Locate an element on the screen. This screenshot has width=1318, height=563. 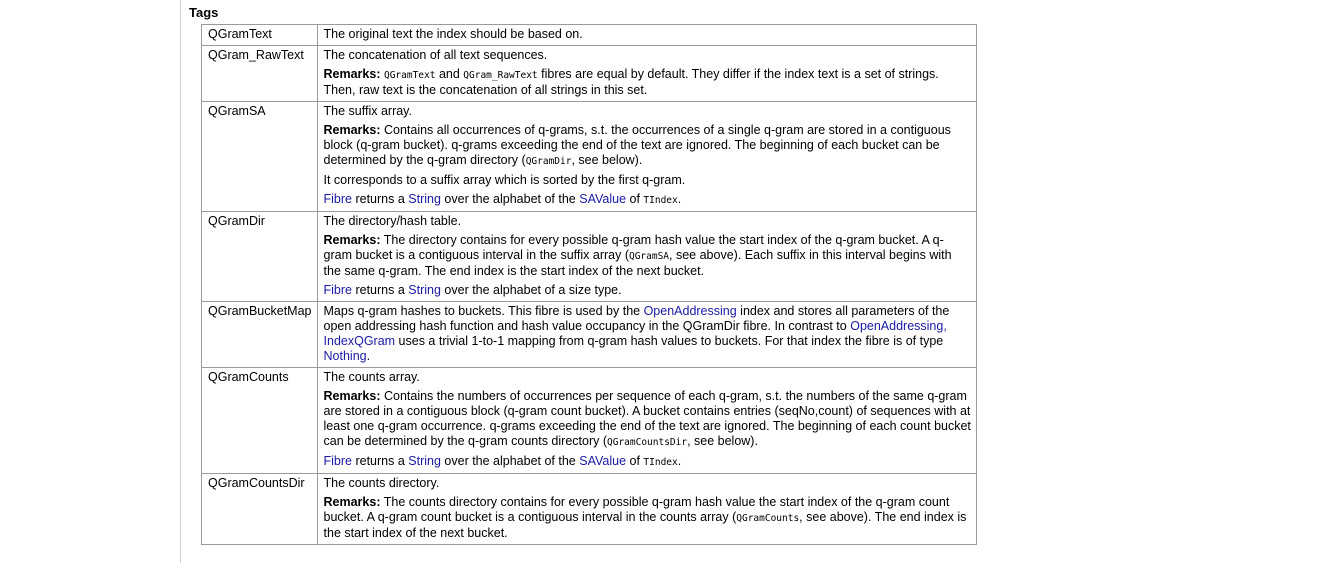
tag-name: QGramCounts is located at coordinates (259, 420).